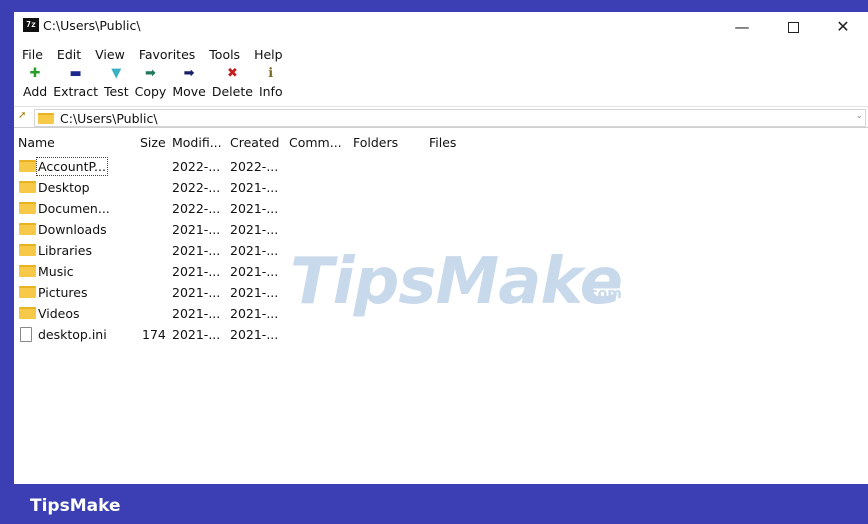  I want to click on menu-file: File, so click(31, 55).